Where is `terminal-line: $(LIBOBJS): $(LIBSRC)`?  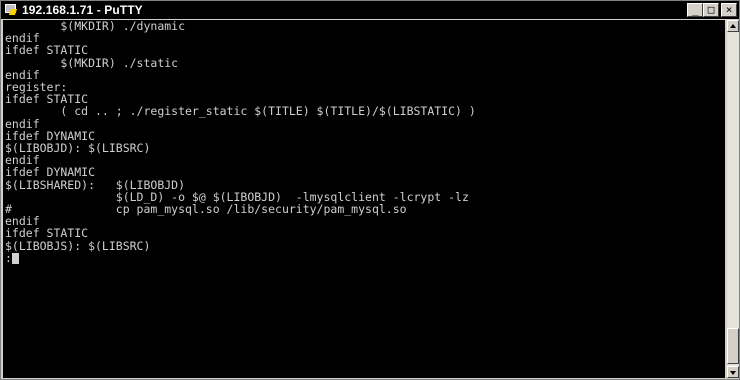
terminal-line: $(LIBOBJS): $(LIBSRC) is located at coordinates (78, 245).